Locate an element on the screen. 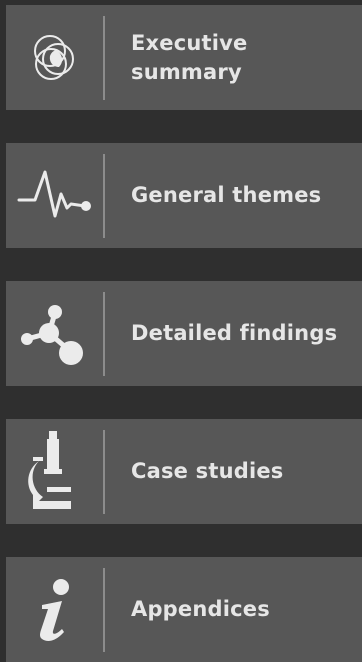 This screenshot has width=362, height=662. pulse-line-icon is located at coordinates (55, 195).